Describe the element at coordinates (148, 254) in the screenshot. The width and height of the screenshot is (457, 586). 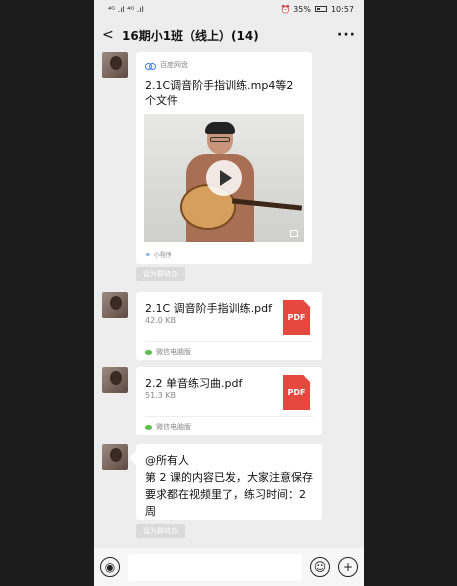
I see `link-icon: ⚭` at that location.